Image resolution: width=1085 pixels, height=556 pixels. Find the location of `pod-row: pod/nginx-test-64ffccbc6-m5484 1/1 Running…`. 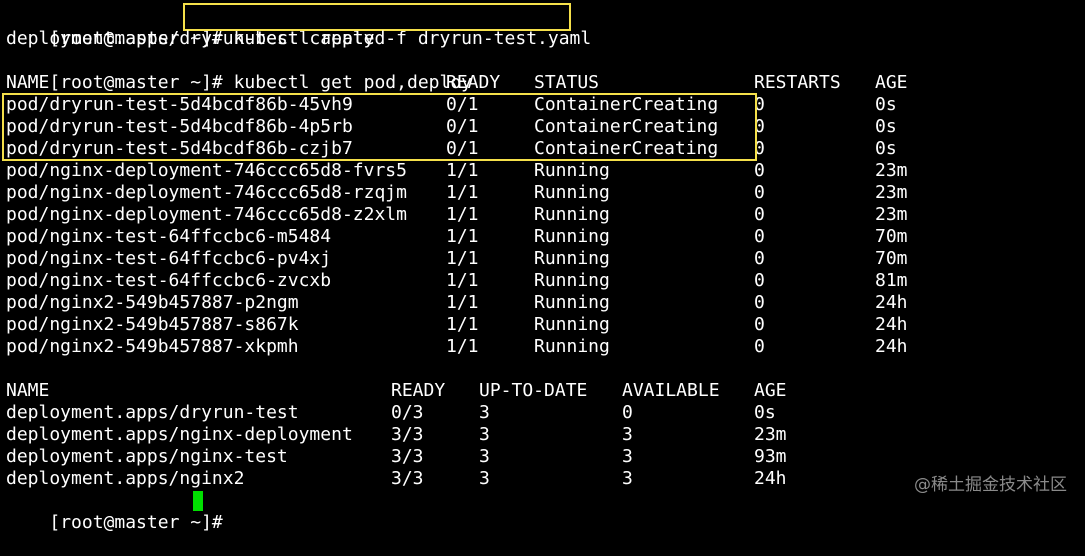

pod-row: pod/nginx-test-64ffccbc6-m5484 1/1 Running… is located at coordinates (542, 237).